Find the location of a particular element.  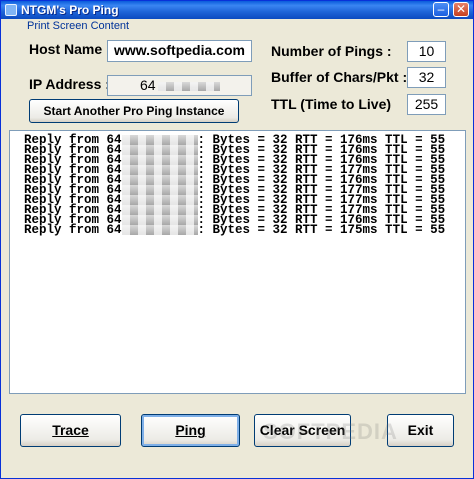

ip-address-field: 64 is located at coordinates (179, 85).